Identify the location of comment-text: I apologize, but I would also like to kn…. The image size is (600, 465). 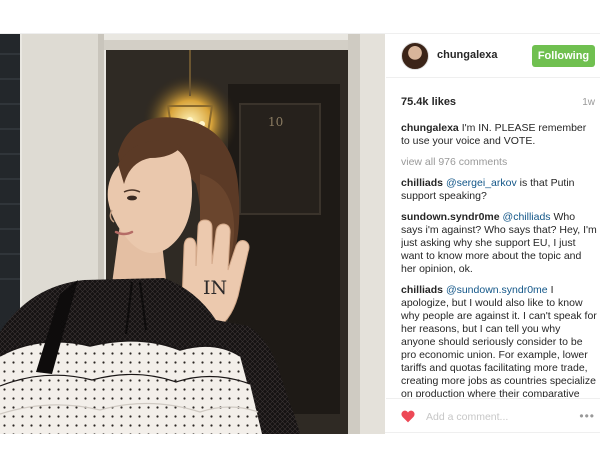
(499, 340).